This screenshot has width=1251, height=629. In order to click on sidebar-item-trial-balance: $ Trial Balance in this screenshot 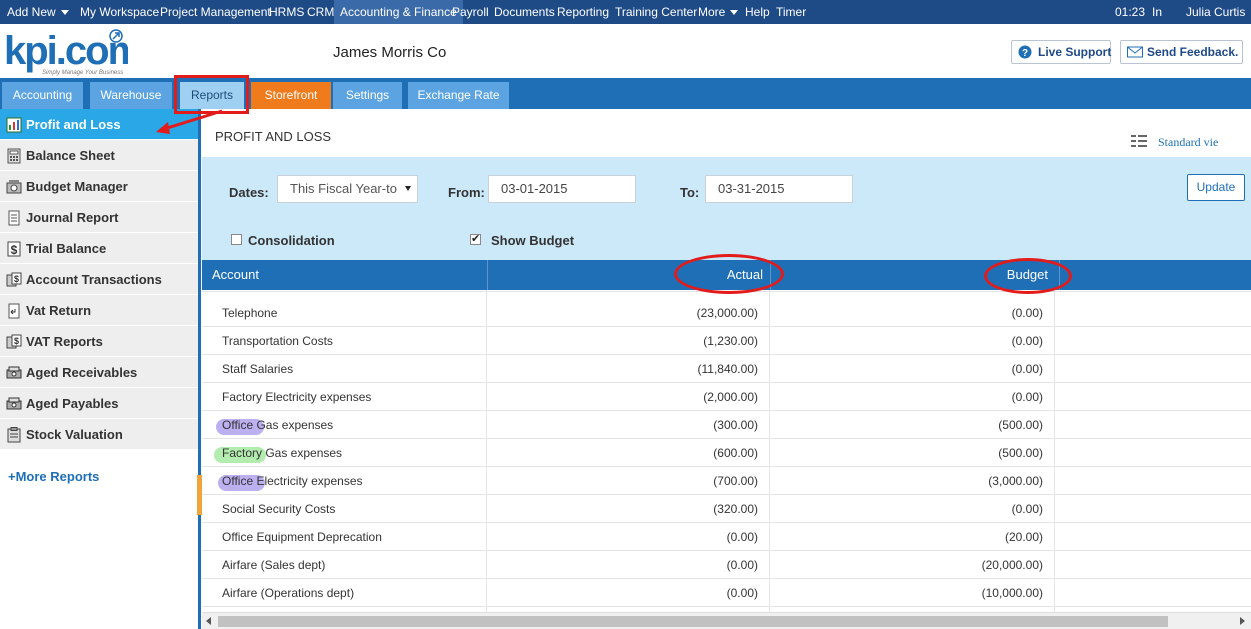, I will do `click(99, 248)`.